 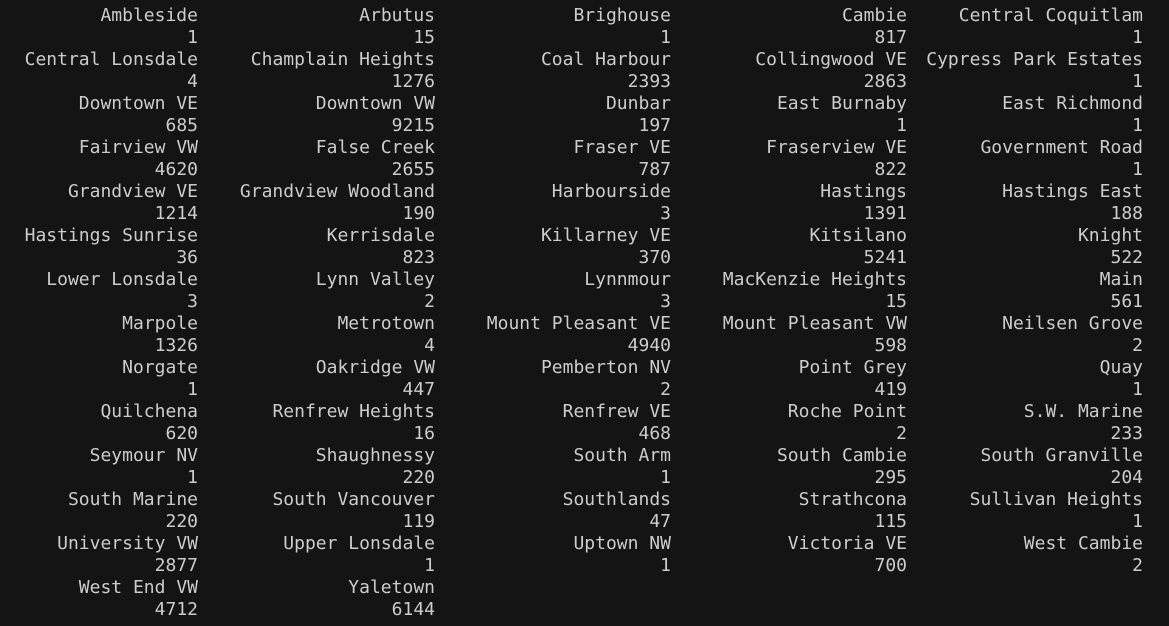 What do you see at coordinates (841, 455) in the screenshot?
I see `neighbourhood-name: South Cambie` at bounding box center [841, 455].